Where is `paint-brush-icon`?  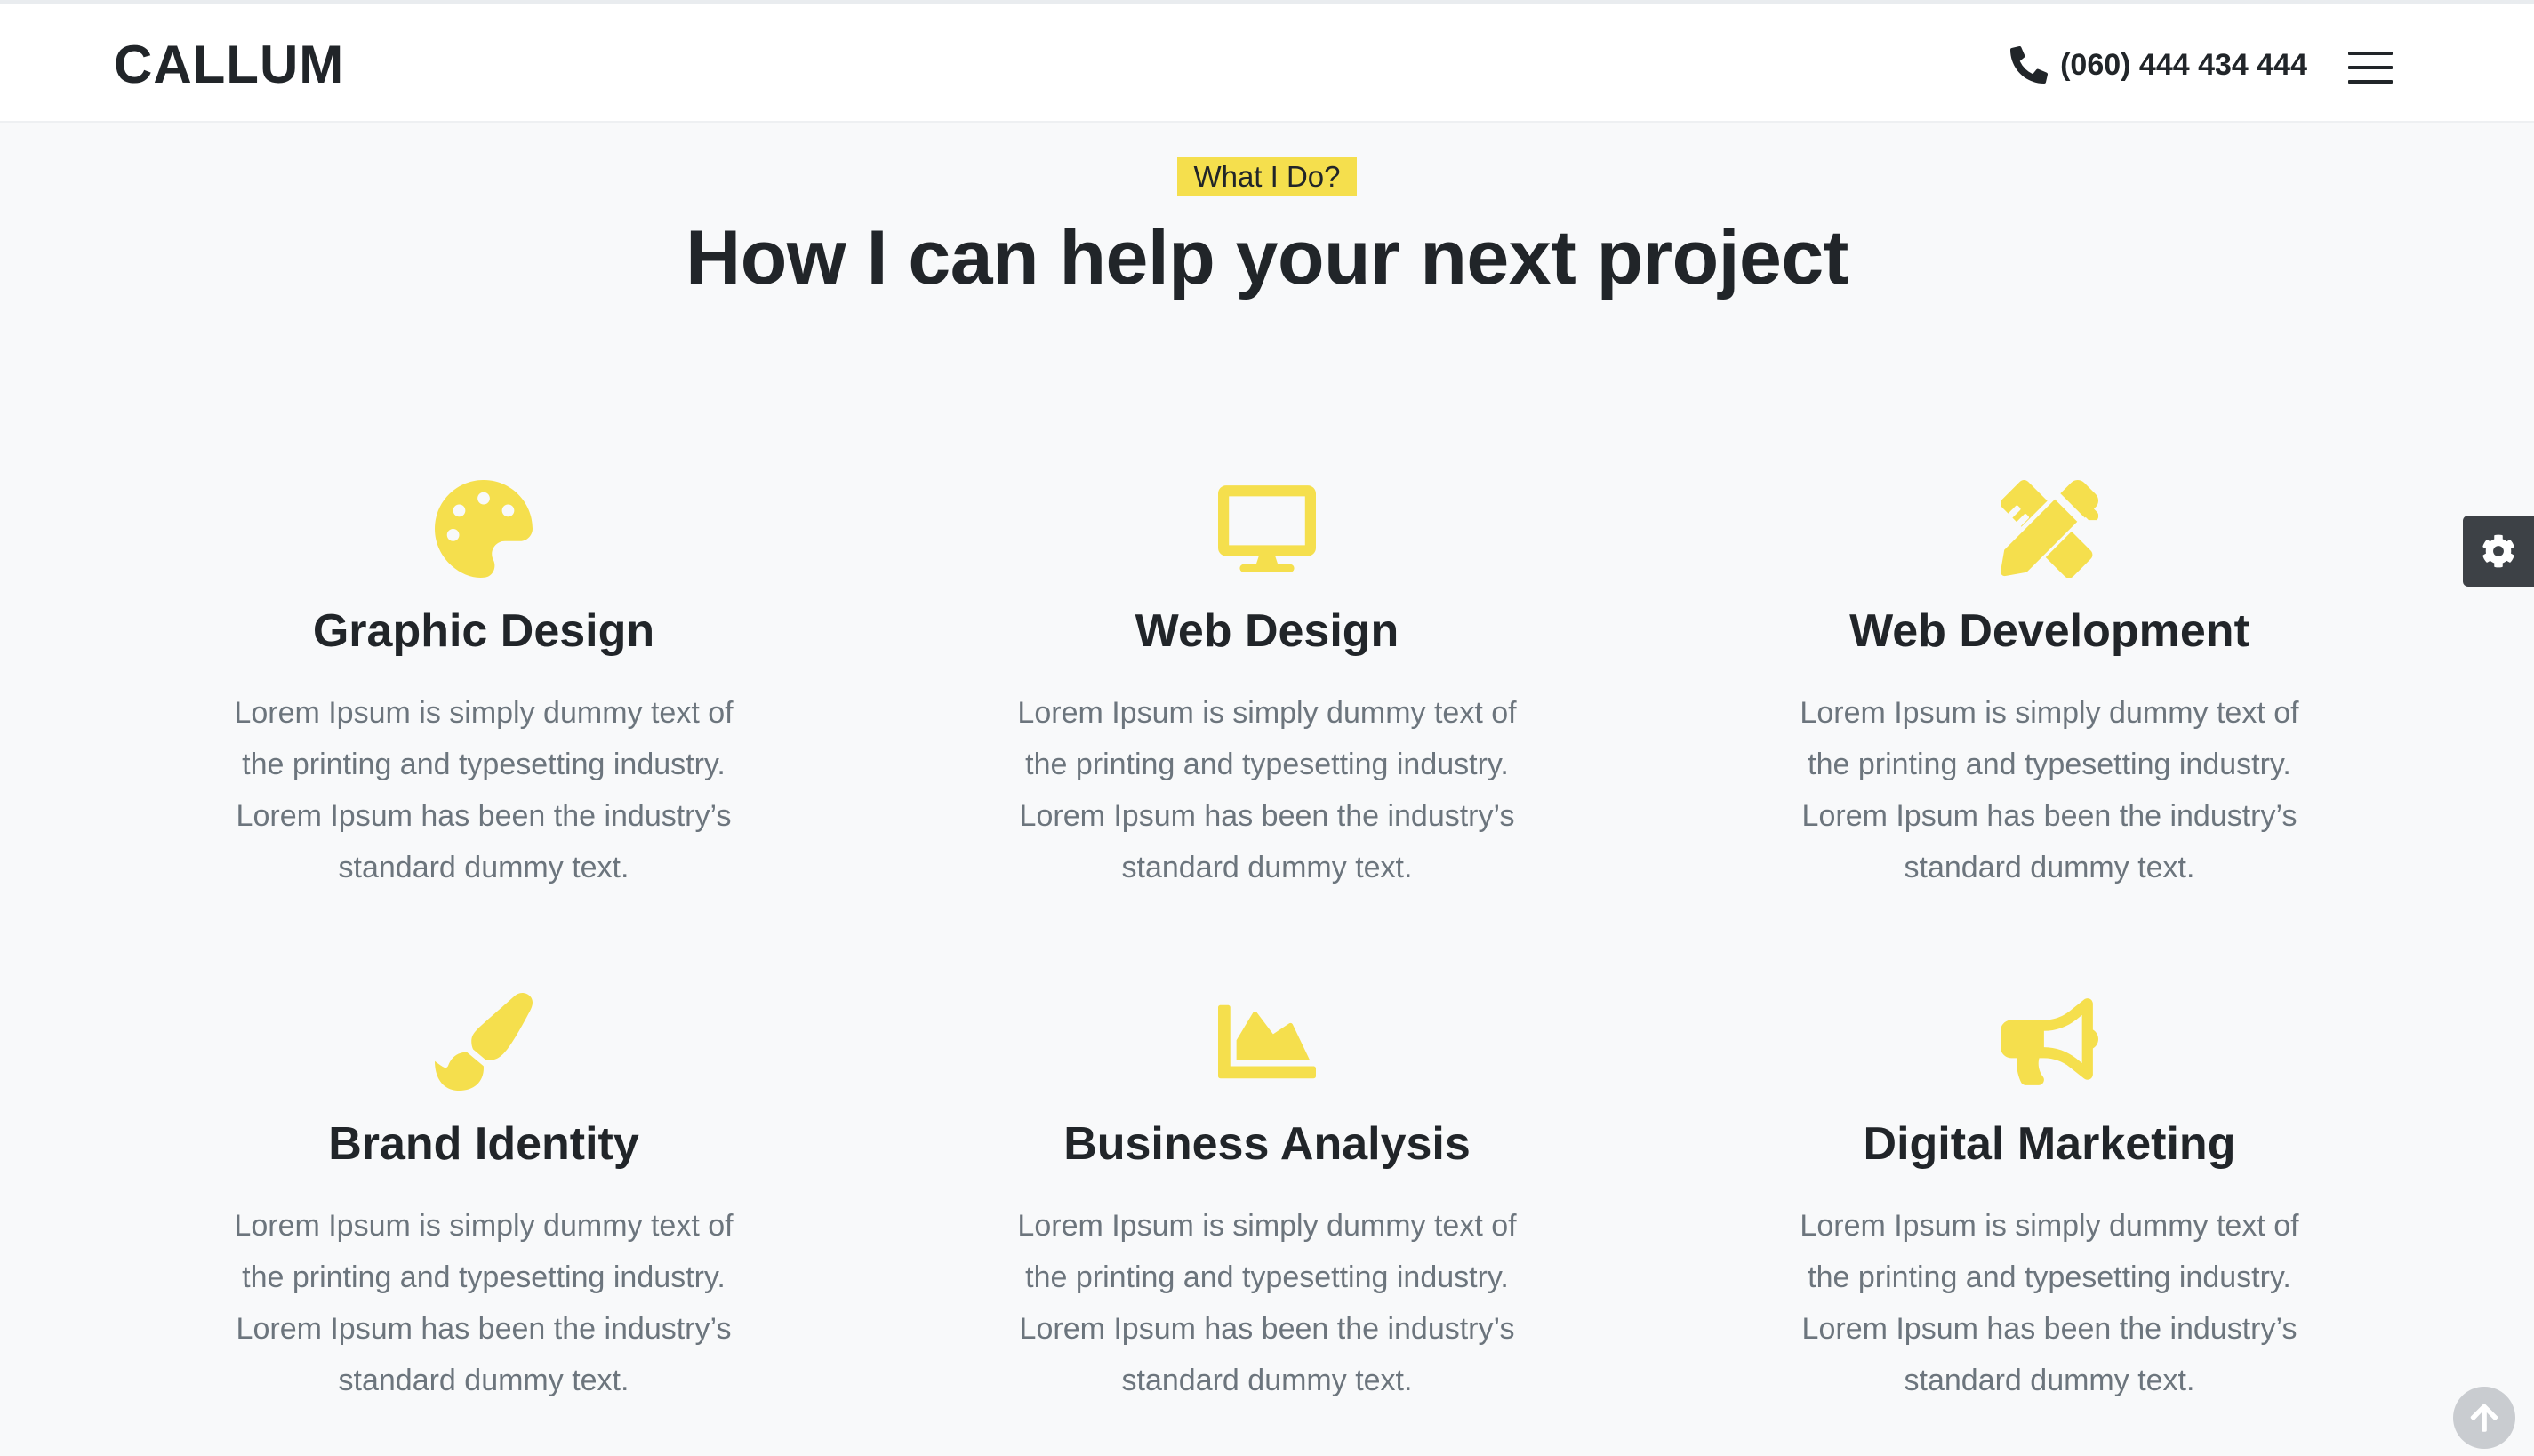
paint-brush-icon is located at coordinates (484, 1042).